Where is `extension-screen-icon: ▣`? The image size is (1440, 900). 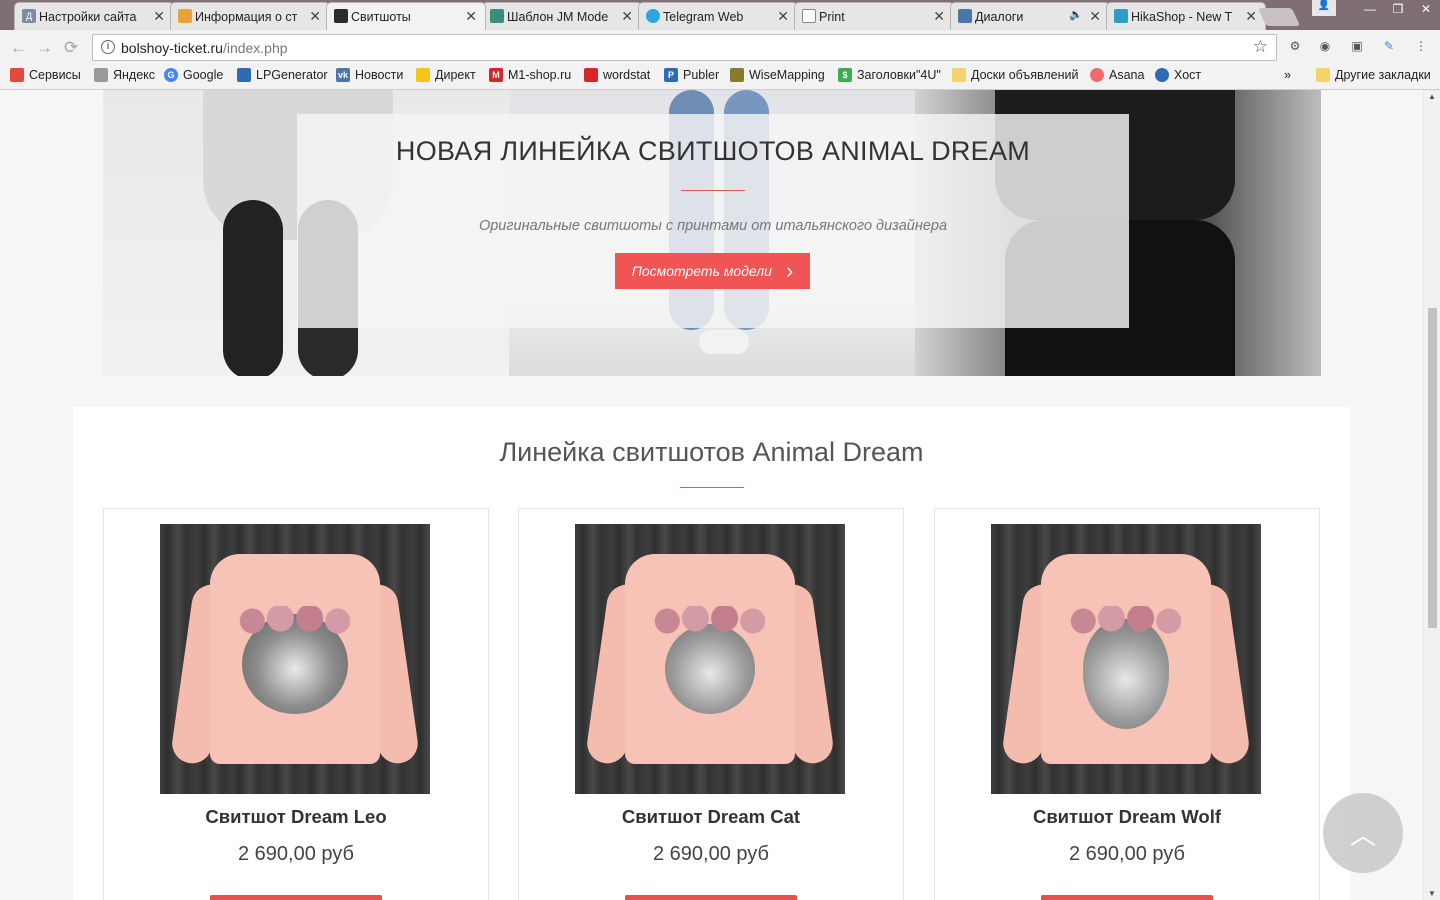
extension-screen-icon: ▣ is located at coordinates (1357, 46).